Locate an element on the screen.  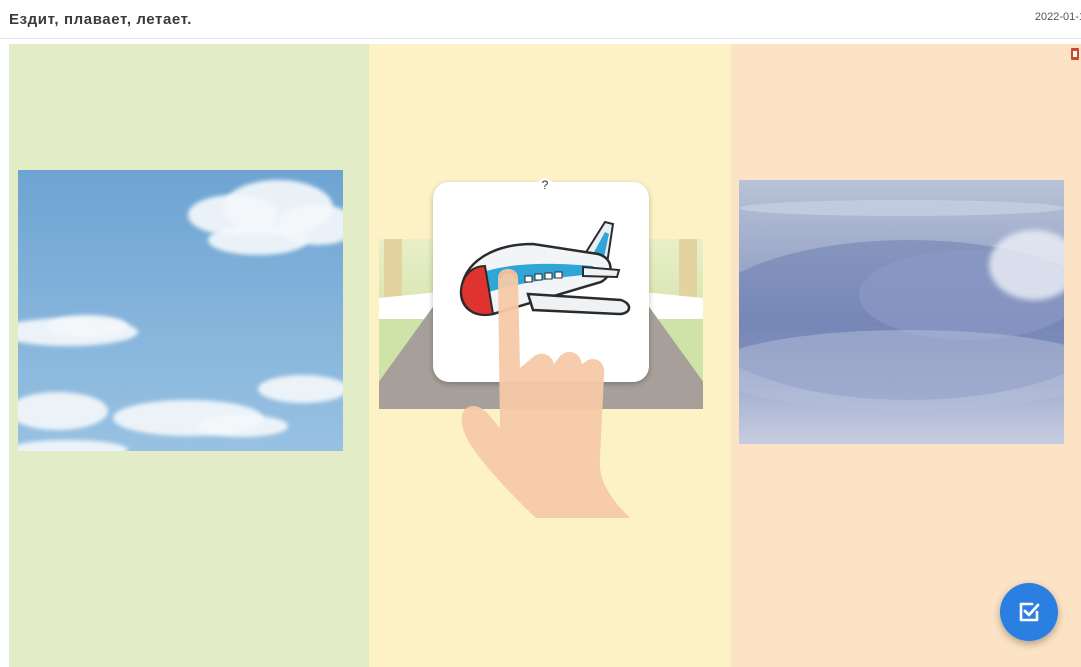
check-button is located at coordinates (1029, 612).